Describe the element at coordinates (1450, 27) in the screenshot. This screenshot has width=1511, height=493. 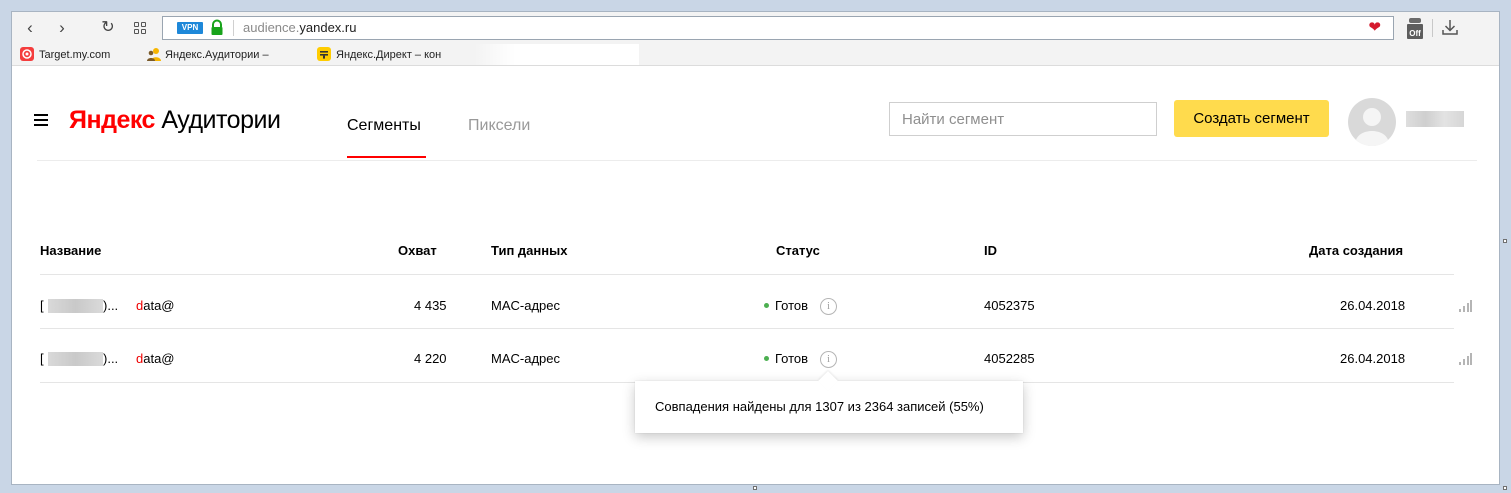
I see `download-icon` at that location.